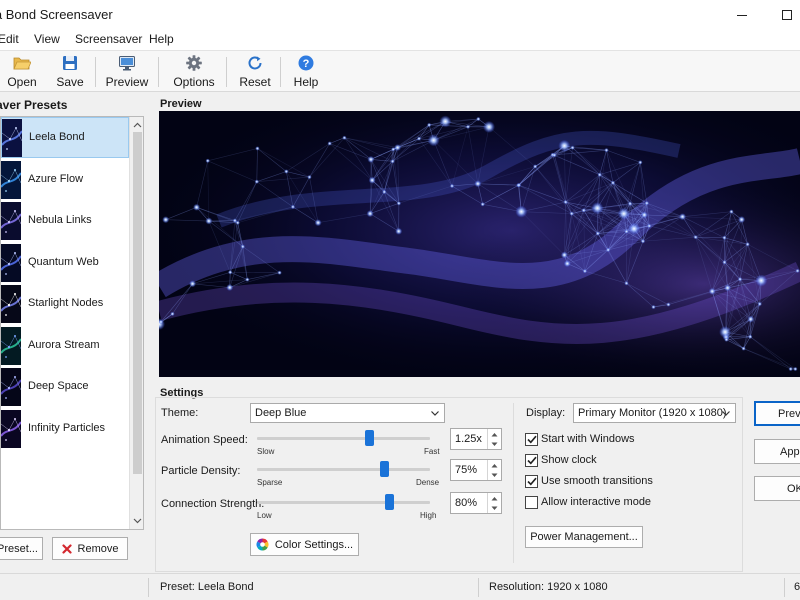 The height and width of the screenshot is (600, 800). I want to click on apply-button: App, so click(777, 451).